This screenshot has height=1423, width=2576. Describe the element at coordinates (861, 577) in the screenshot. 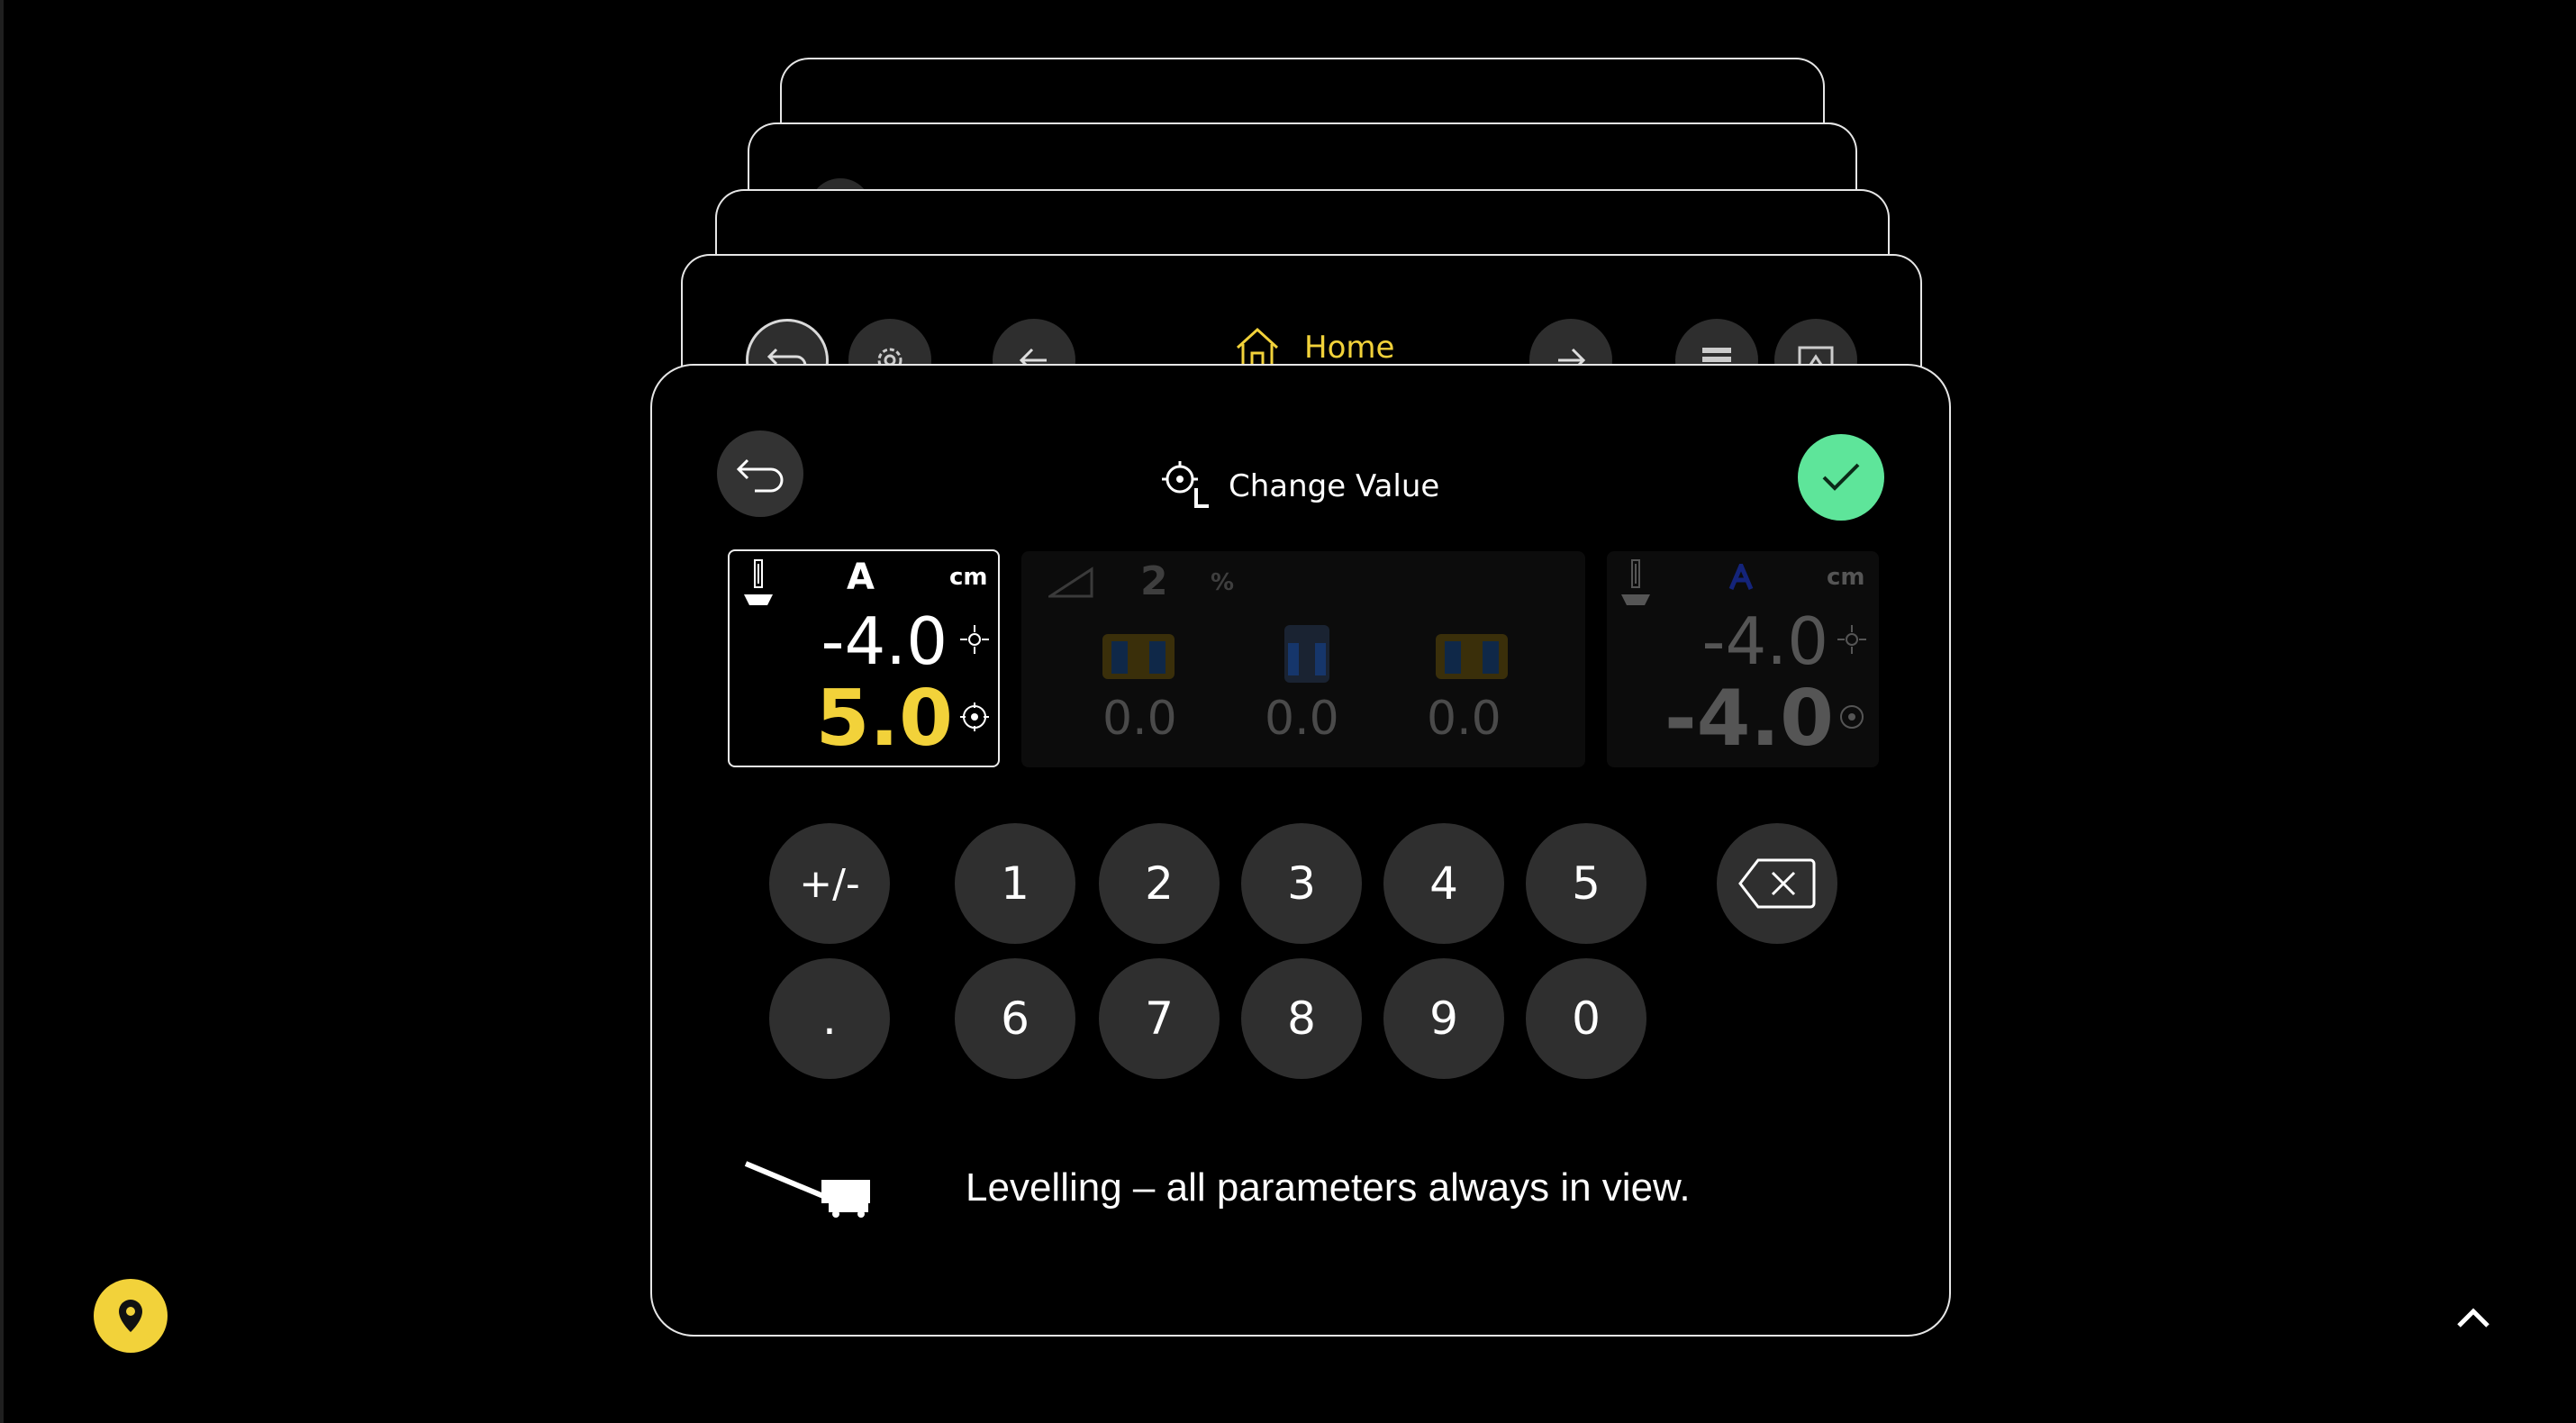

I see `panel-a-letter: A` at that location.